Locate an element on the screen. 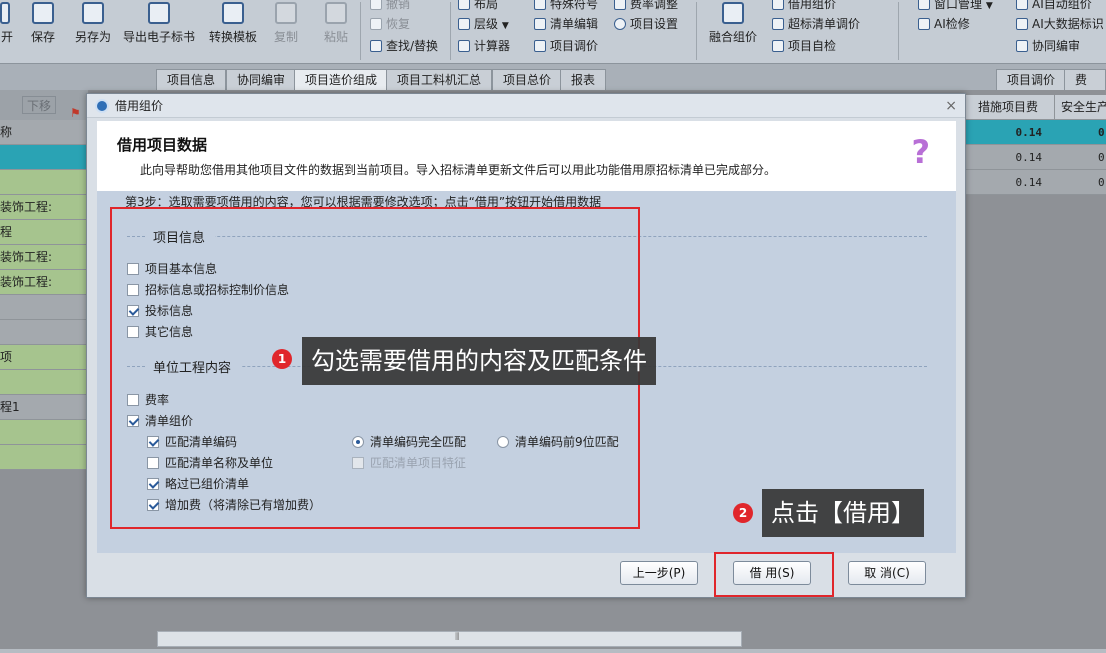 The width and height of the screenshot is (1106, 653). project-settings-button: 项目设置 is located at coordinates (646, 24).